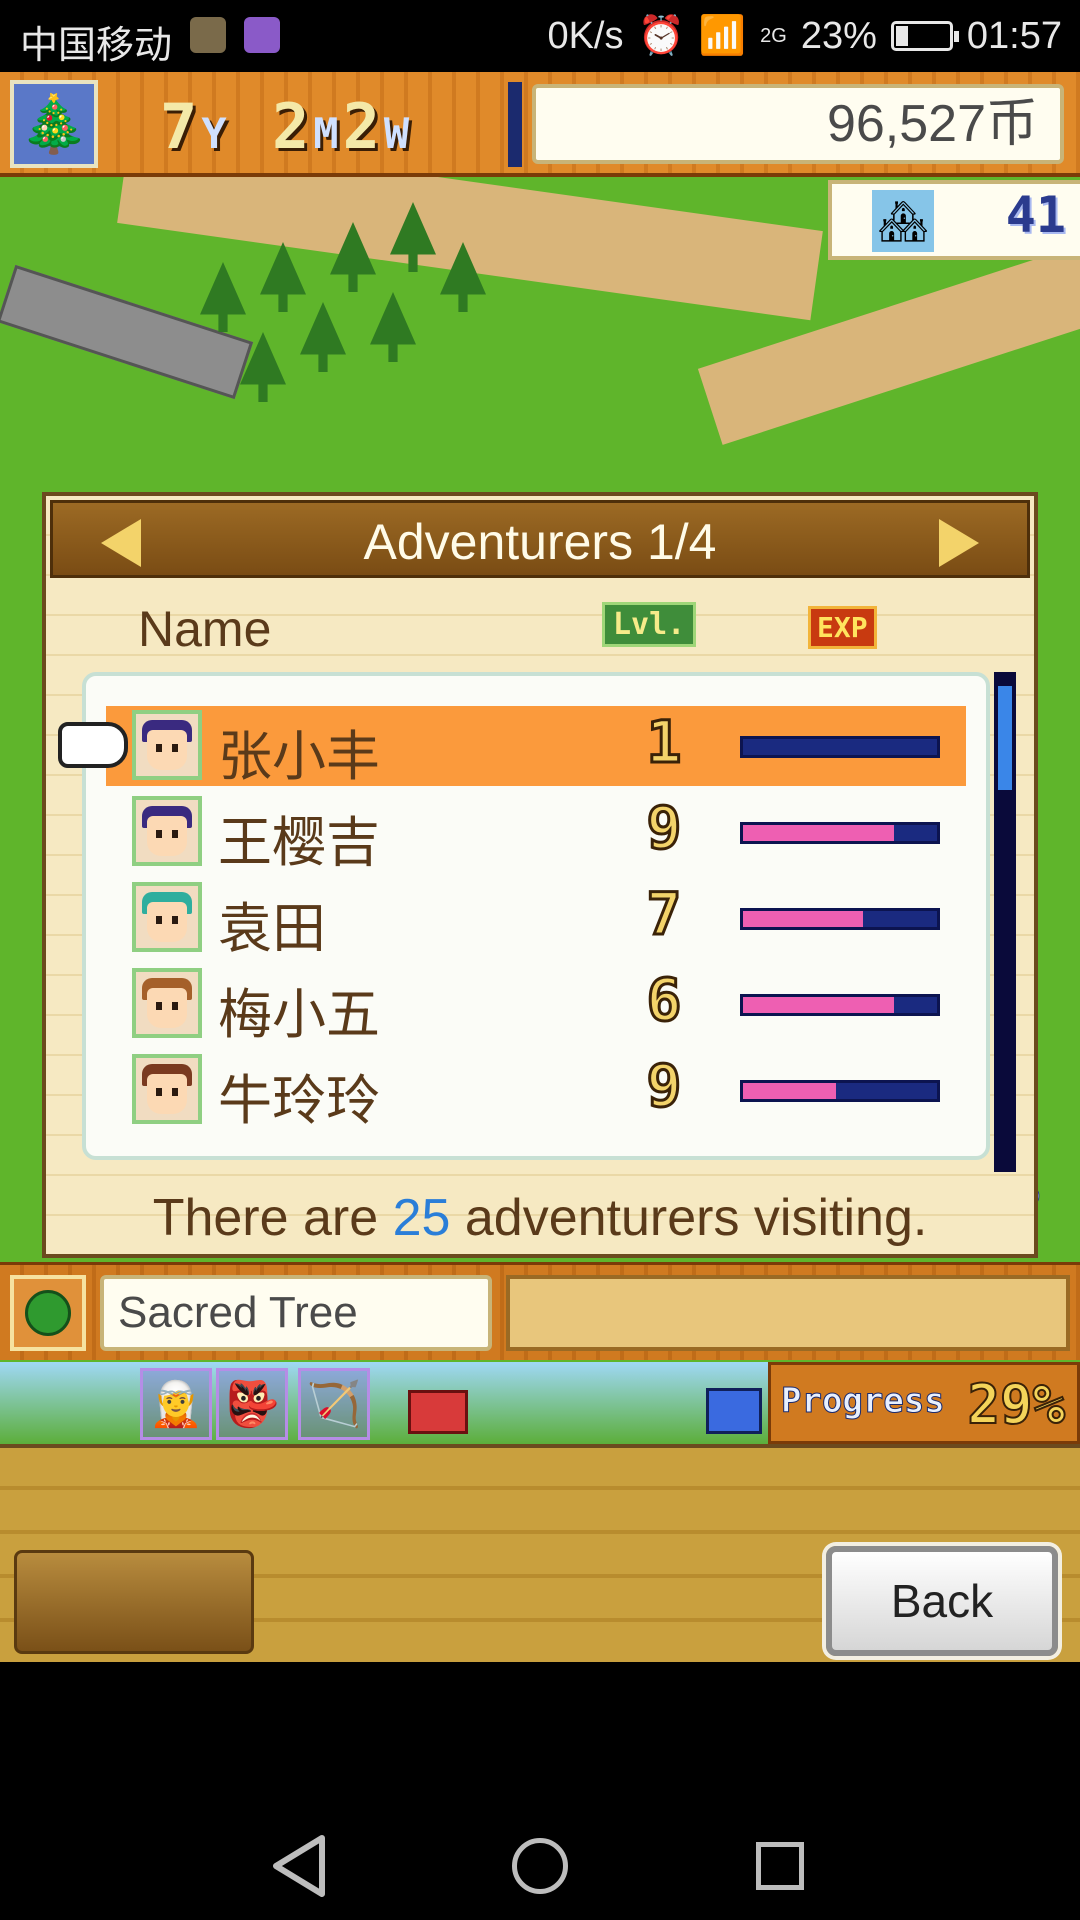  I want to click on dialog-title-bar: Adventurers 1/4, so click(540, 539).